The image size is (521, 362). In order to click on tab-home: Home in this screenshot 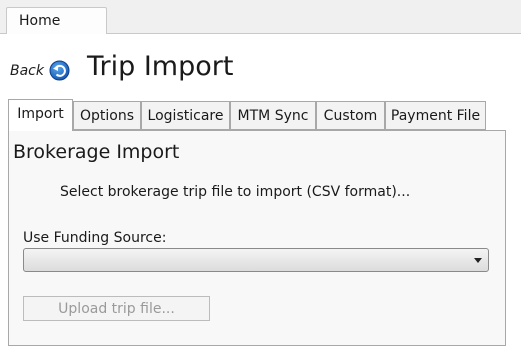, I will do `click(56, 20)`.